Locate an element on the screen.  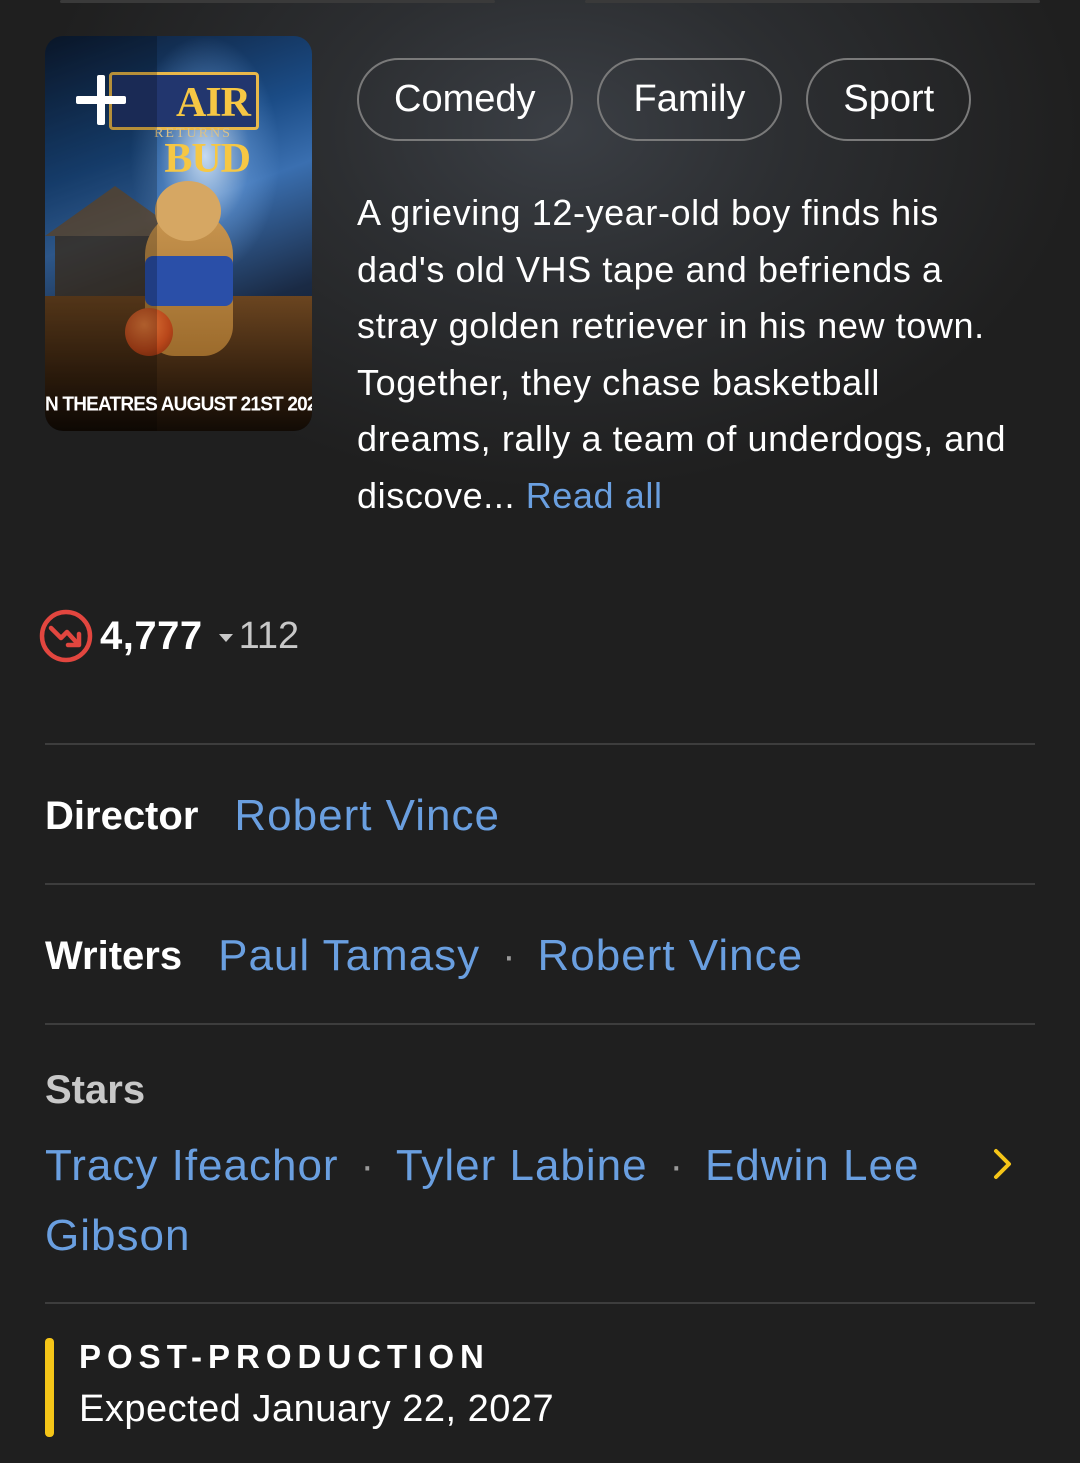
genre-chip-family: Family is located at coordinates (689, 99).